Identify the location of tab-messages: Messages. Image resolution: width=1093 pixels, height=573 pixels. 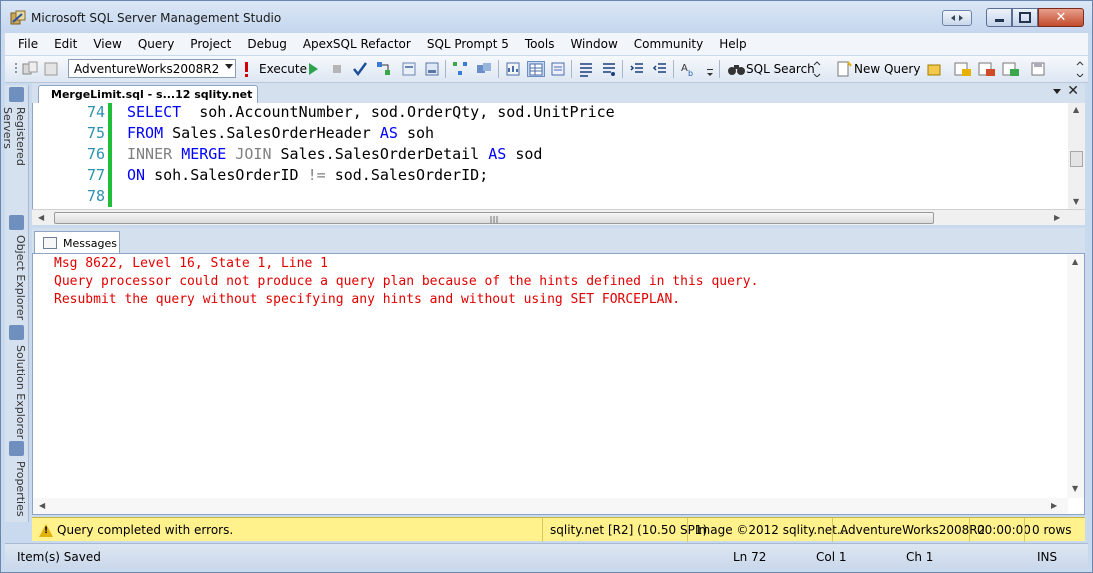
(77, 242).